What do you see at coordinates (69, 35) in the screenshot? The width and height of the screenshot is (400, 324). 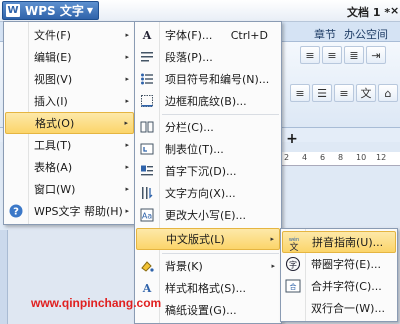 I see `menu-item-file: 文件(F) ▸` at bounding box center [69, 35].